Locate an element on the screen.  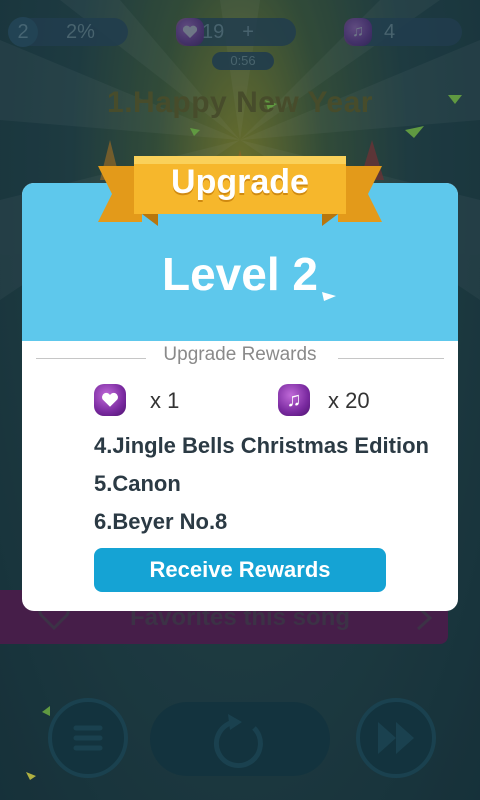
unlocked-song-item: 4.Jingle Bells Christmas Edition is located at coordinates (261, 445).